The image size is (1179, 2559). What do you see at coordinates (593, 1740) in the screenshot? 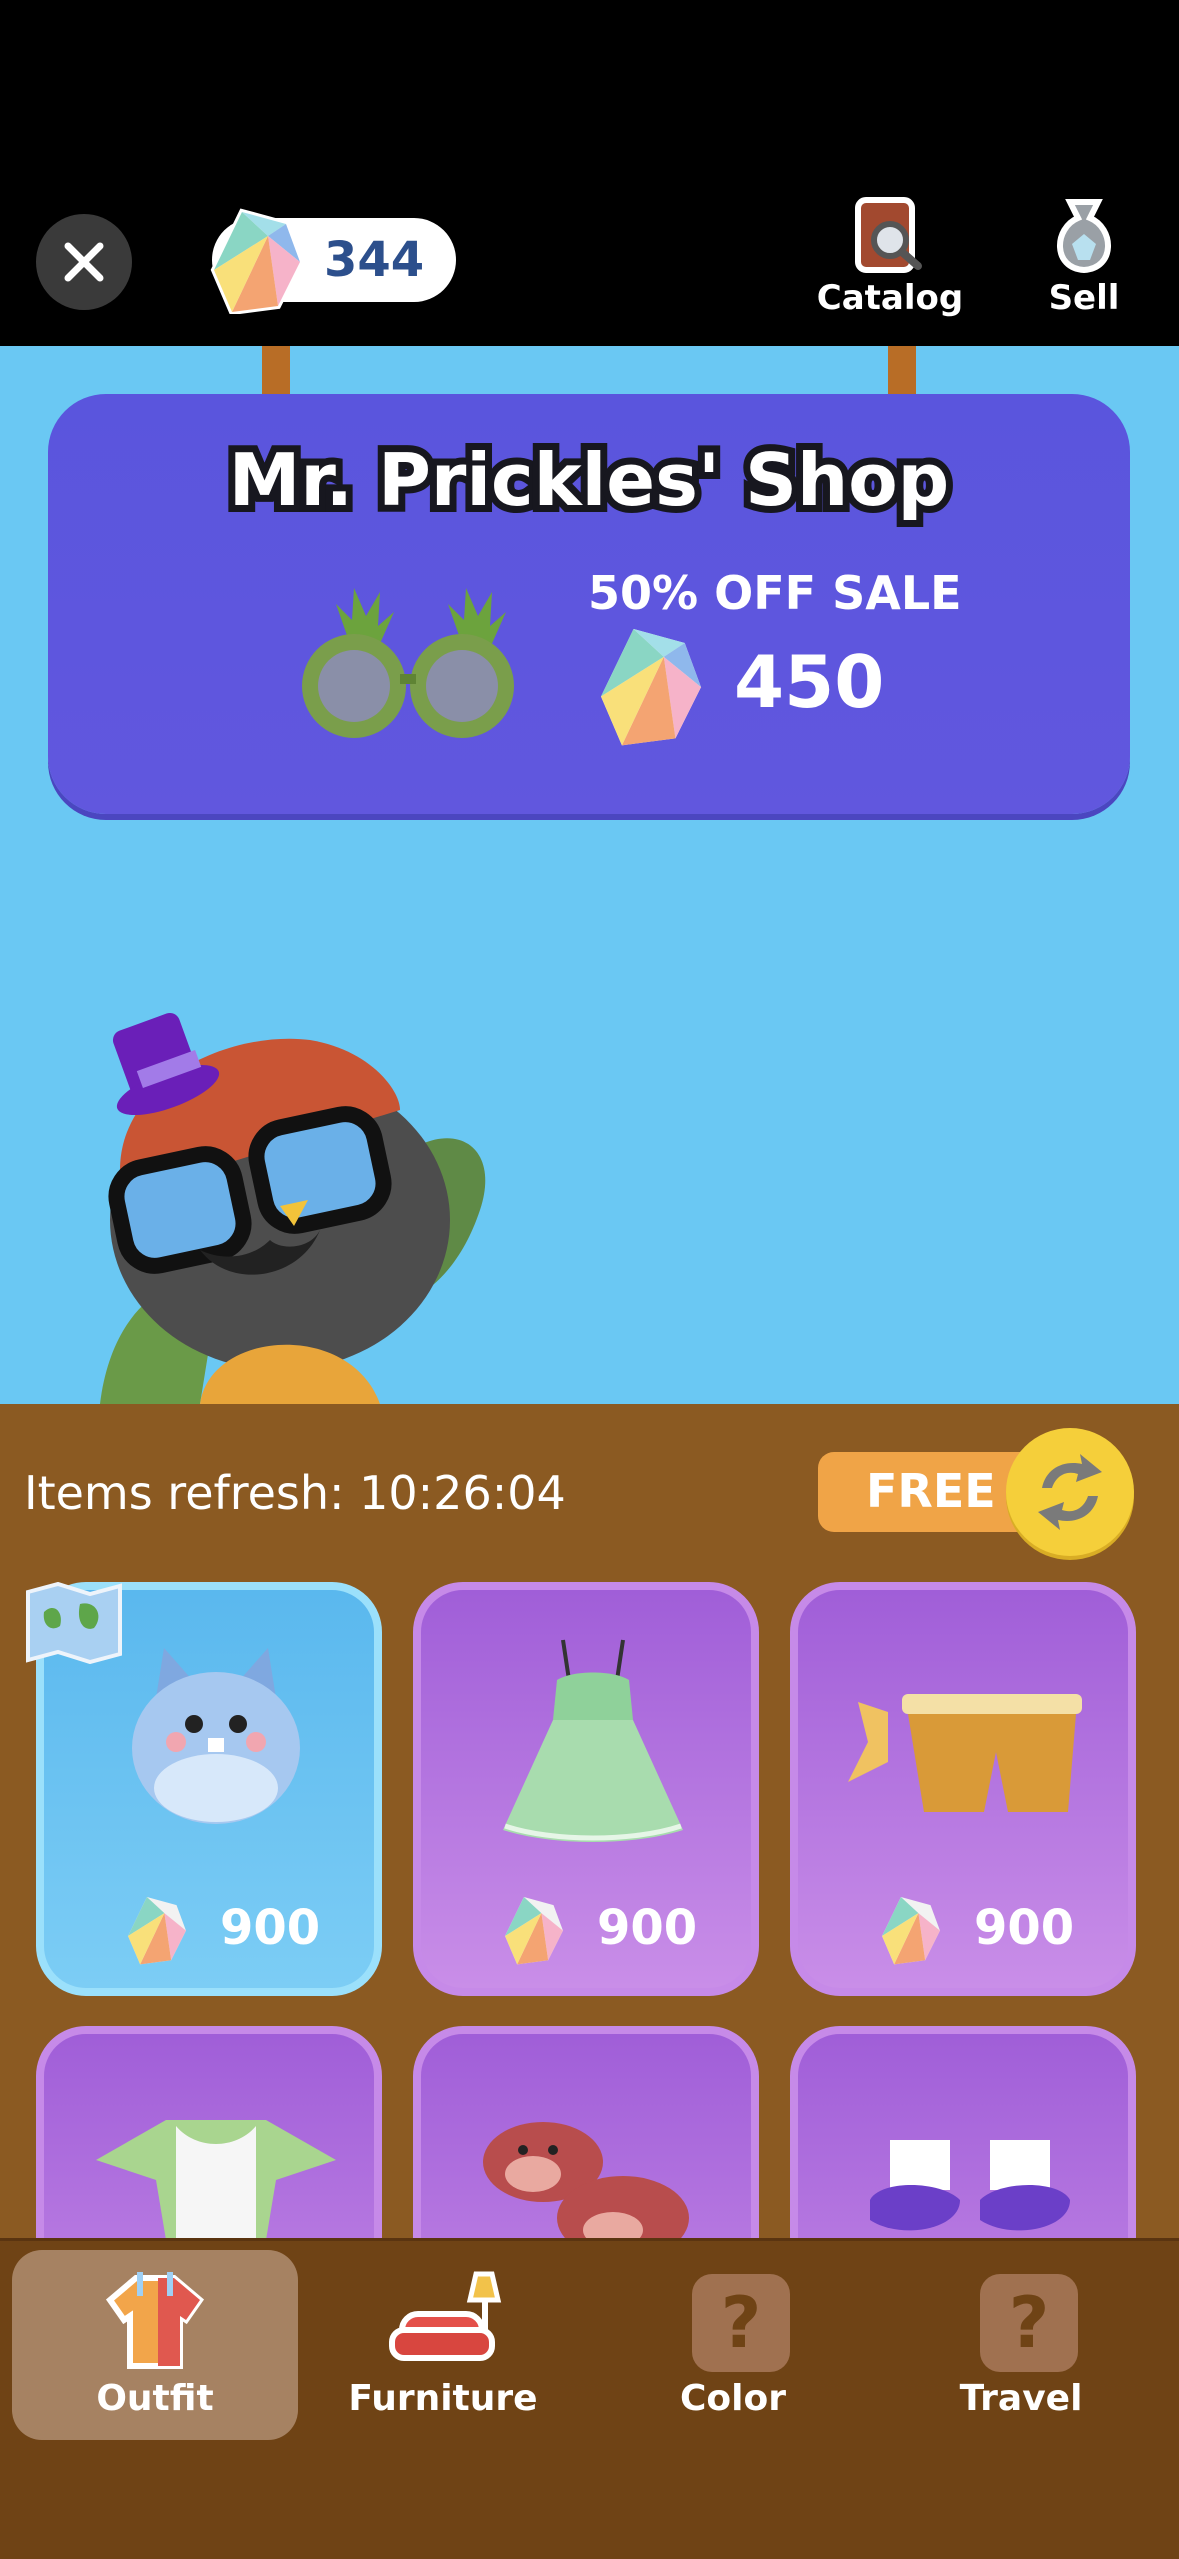
I see `green-dress-icon` at bounding box center [593, 1740].